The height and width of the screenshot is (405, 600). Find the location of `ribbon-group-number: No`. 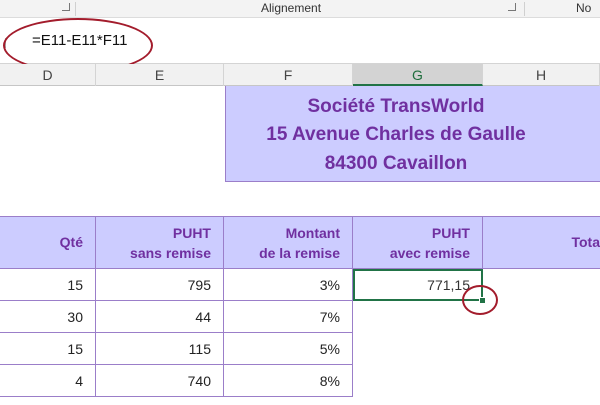

ribbon-group-number: No is located at coordinates (583, 8).